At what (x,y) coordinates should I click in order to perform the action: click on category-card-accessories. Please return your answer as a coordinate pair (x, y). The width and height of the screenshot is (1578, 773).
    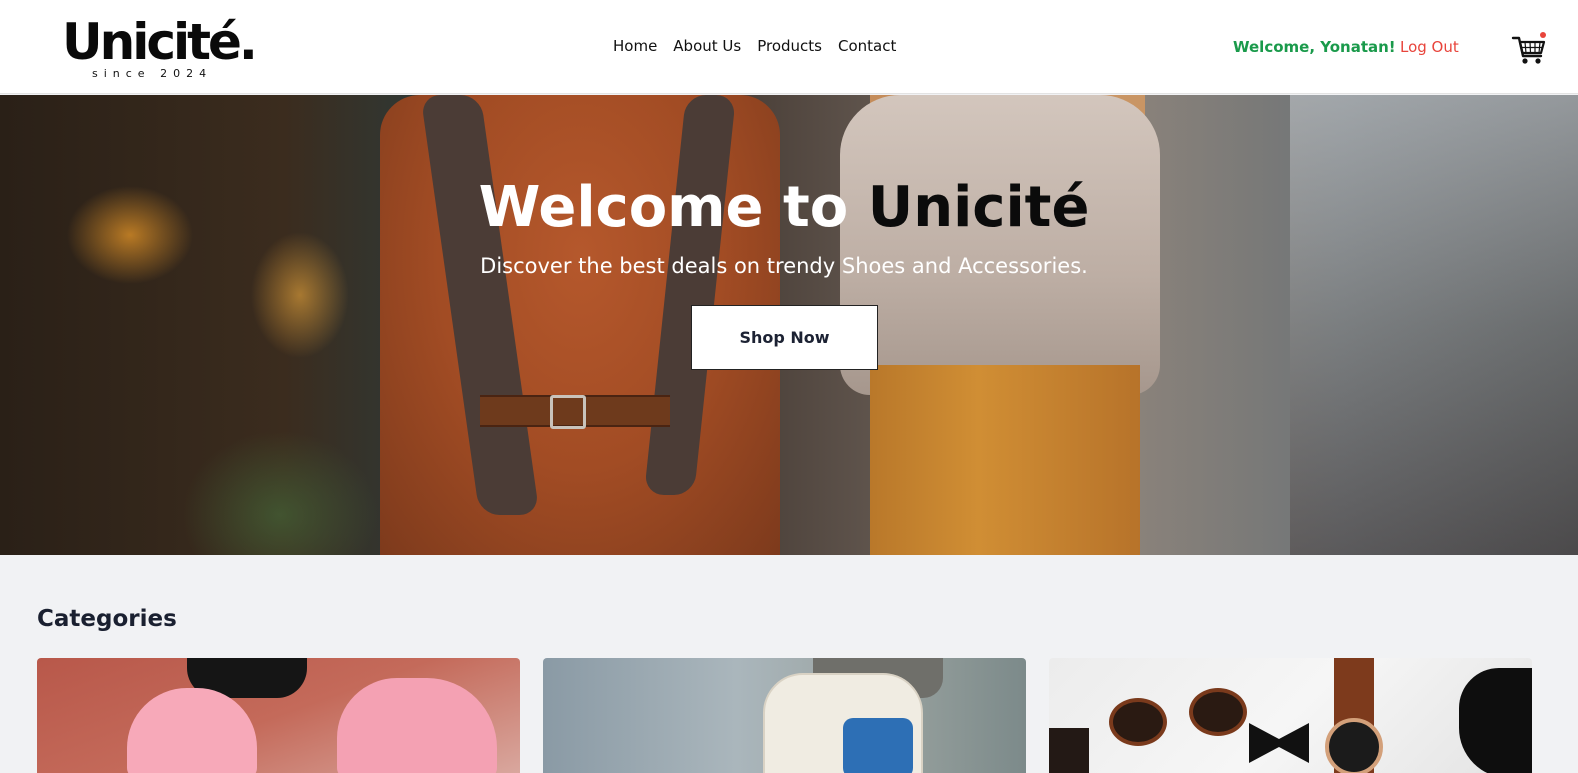
    Looking at the image, I should click on (1290, 715).